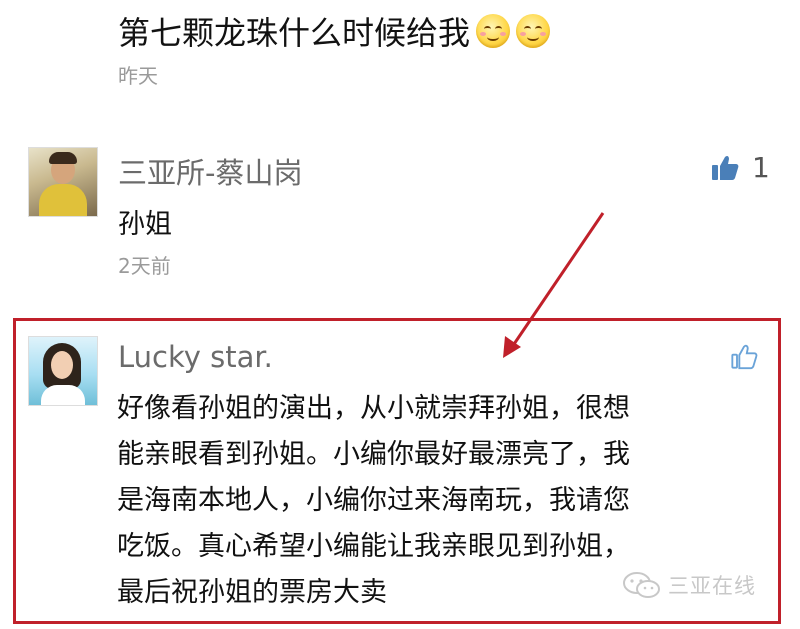  What do you see at coordinates (641, 585) in the screenshot?
I see `wechat-icon` at bounding box center [641, 585].